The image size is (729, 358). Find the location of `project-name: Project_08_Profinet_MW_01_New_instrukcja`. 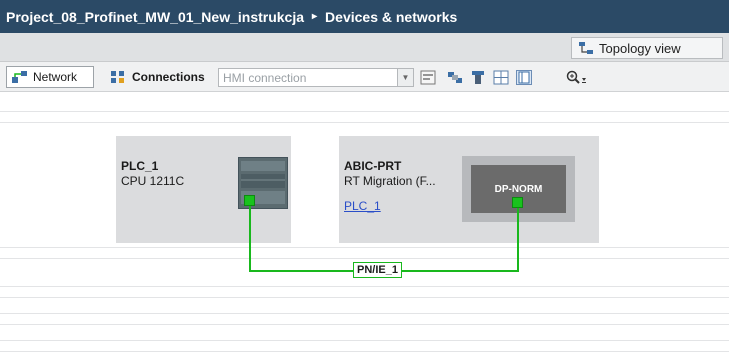

project-name: Project_08_Profinet_MW_01_New_instrukcja is located at coordinates (155, 16).